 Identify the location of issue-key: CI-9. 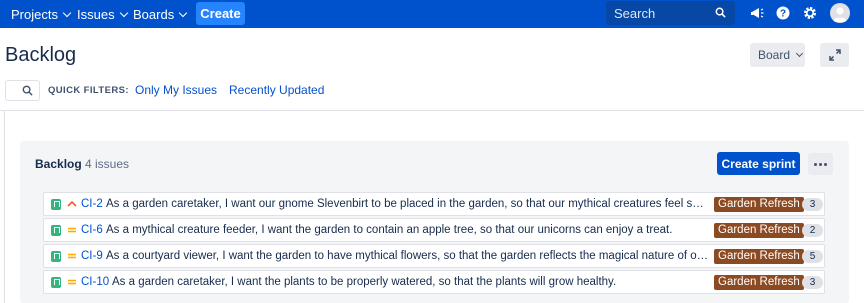
(92, 256).